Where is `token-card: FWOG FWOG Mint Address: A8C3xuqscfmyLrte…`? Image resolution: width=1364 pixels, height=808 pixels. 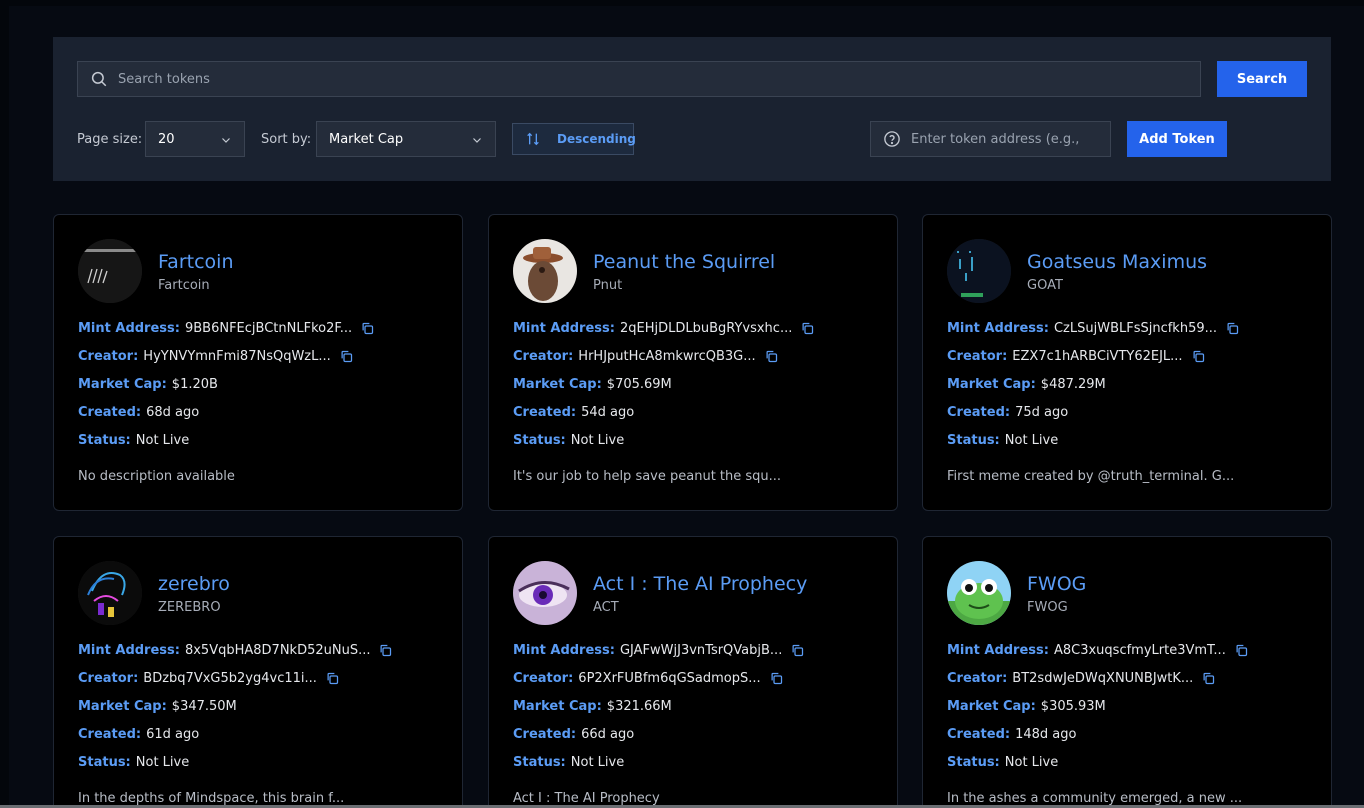 token-card: FWOG FWOG Mint Address: A8C3xuqscfmyLrte… is located at coordinates (1127, 672).